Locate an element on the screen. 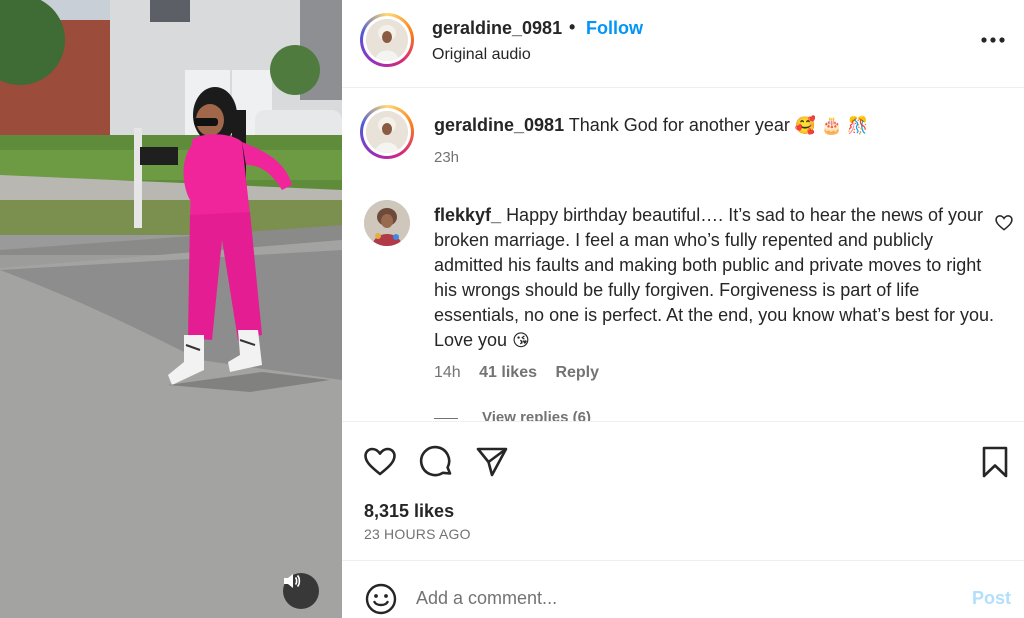 This screenshot has height=618, width=1024. post-comment-button: Post is located at coordinates (991, 598).